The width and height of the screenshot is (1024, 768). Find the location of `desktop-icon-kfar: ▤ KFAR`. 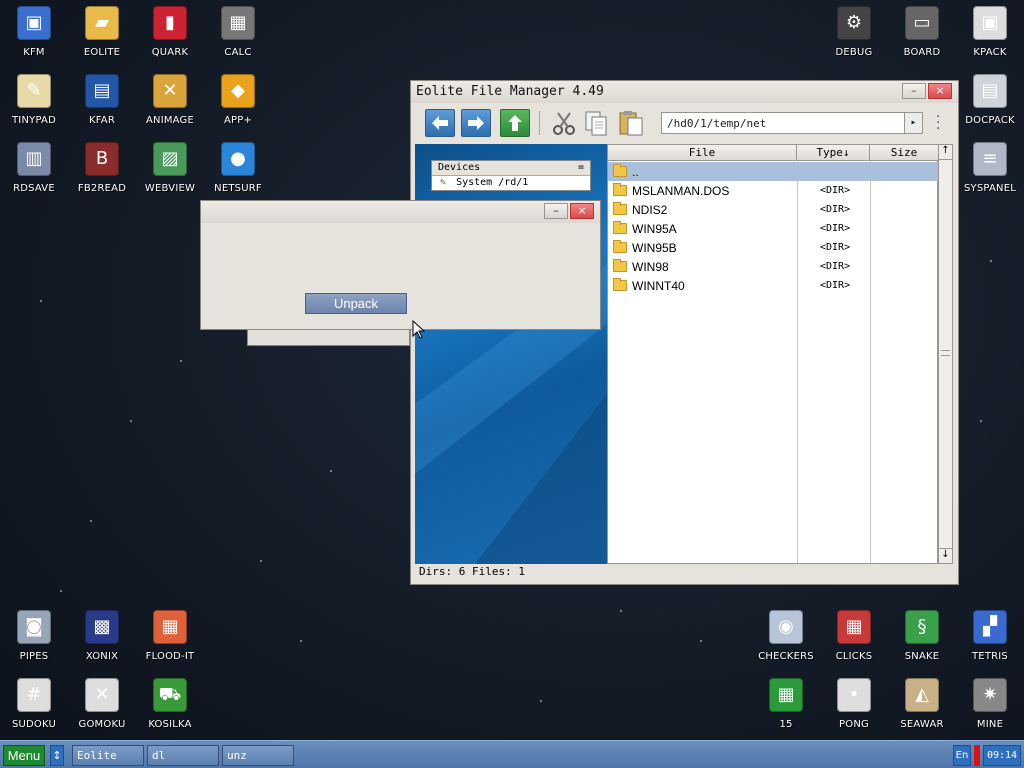

desktop-icon-kfar: ▤ KFAR is located at coordinates (102, 99).